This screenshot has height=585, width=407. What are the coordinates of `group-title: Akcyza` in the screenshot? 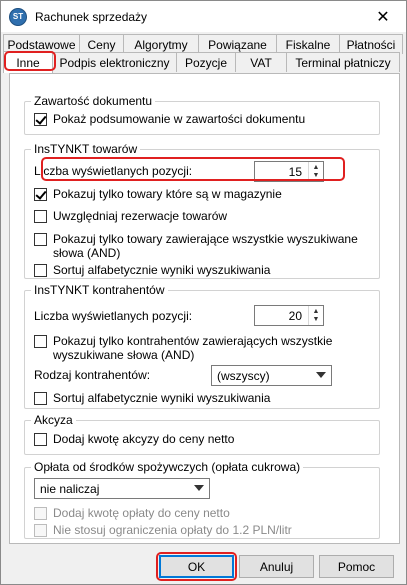 It's located at (53, 420).